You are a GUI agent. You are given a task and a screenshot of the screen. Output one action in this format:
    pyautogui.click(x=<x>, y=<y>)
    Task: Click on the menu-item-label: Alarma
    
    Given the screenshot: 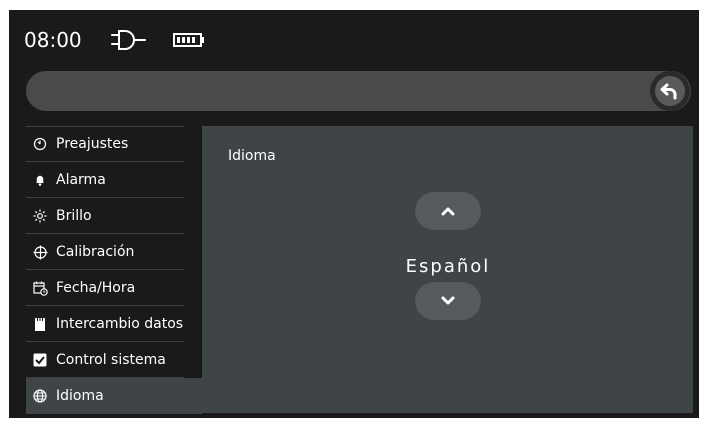 What is the action you would take?
    pyautogui.click(x=81, y=180)
    